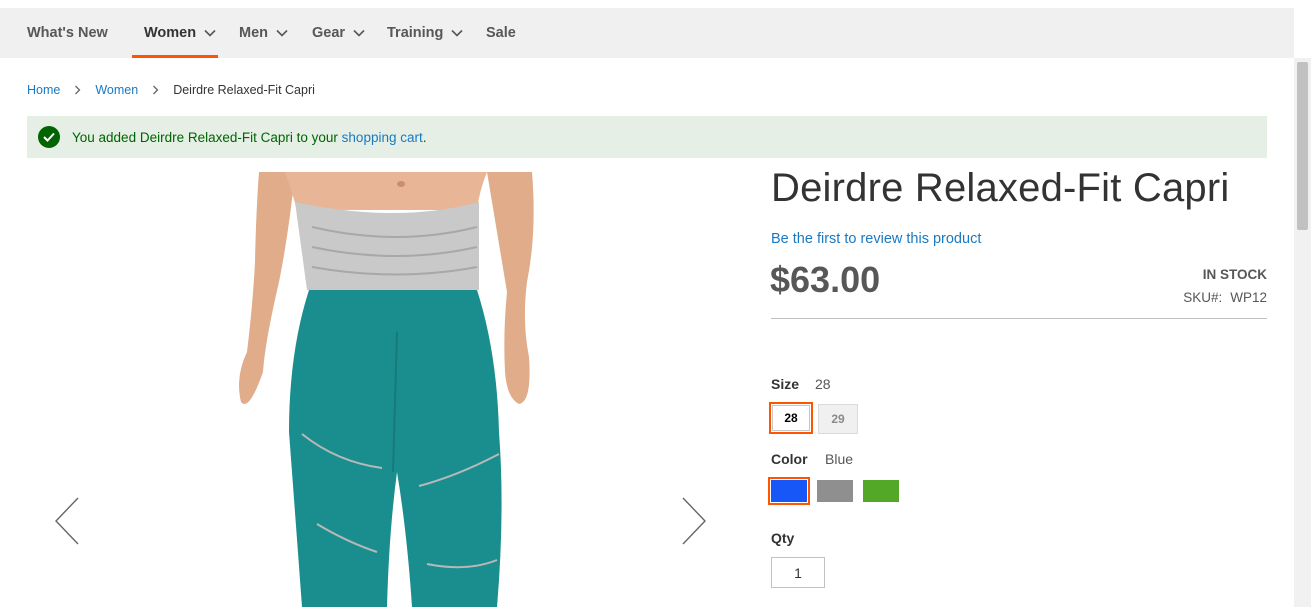 The width and height of the screenshot is (1311, 607). Describe the element at coordinates (823, 384) in the screenshot. I see `size-selected-value: 28` at that location.